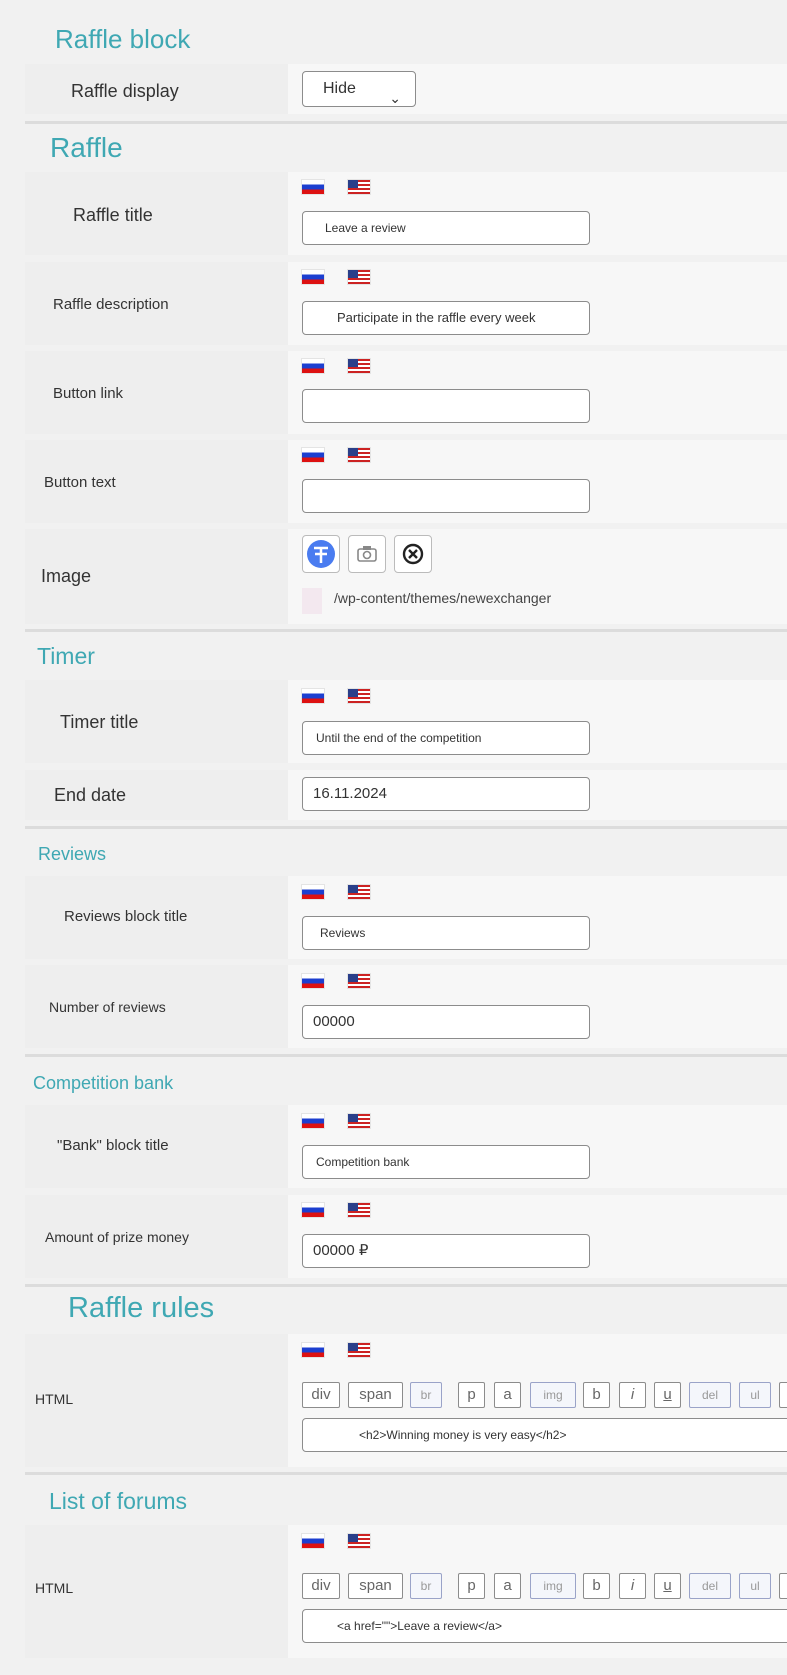  What do you see at coordinates (113, 1145) in the screenshot?
I see `field-label: "Bank" block title` at bounding box center [113, 1145].